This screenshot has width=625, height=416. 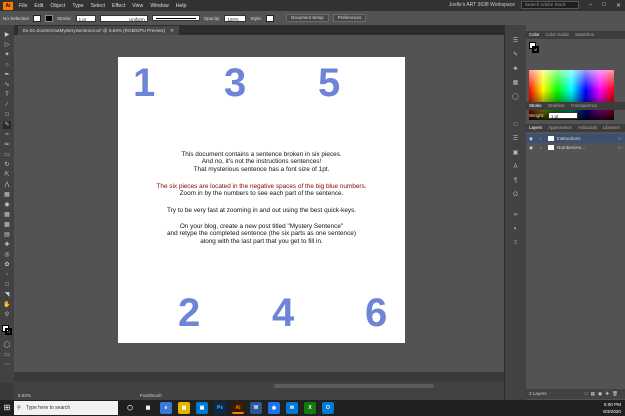 I want to click on variable-width-profile-select: Uniform, so click(x=123, y=18).